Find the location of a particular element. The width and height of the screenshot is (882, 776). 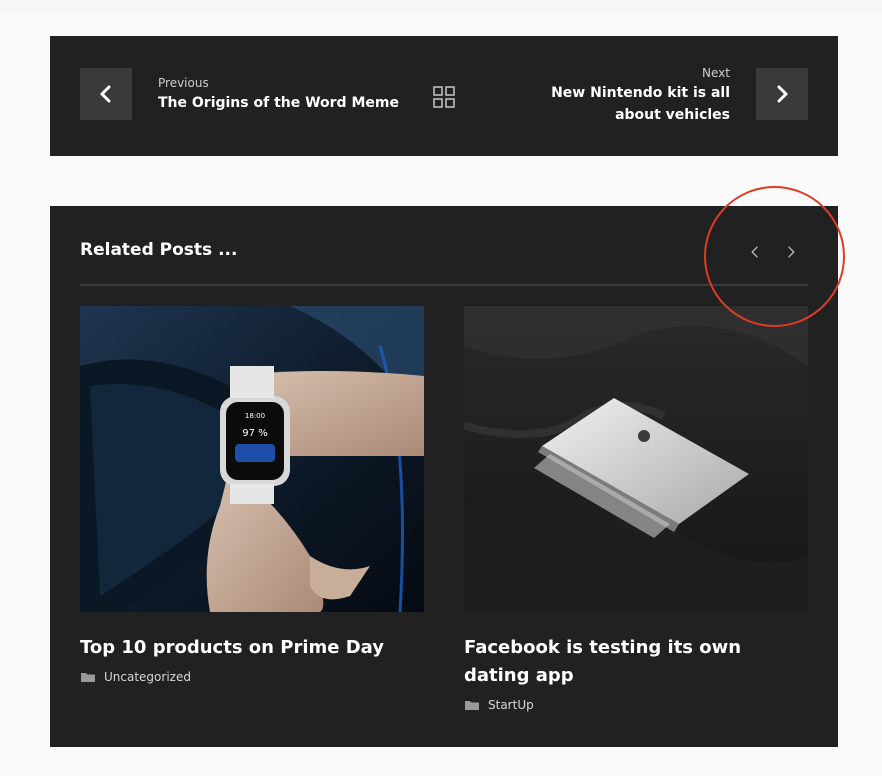

grid-icon is located at coordinates (444, 97).